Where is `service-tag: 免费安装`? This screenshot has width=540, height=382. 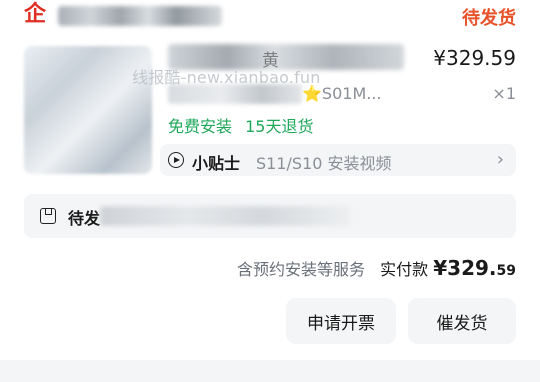
service-tag: 免费安装 is located at coordinates (200, 126).